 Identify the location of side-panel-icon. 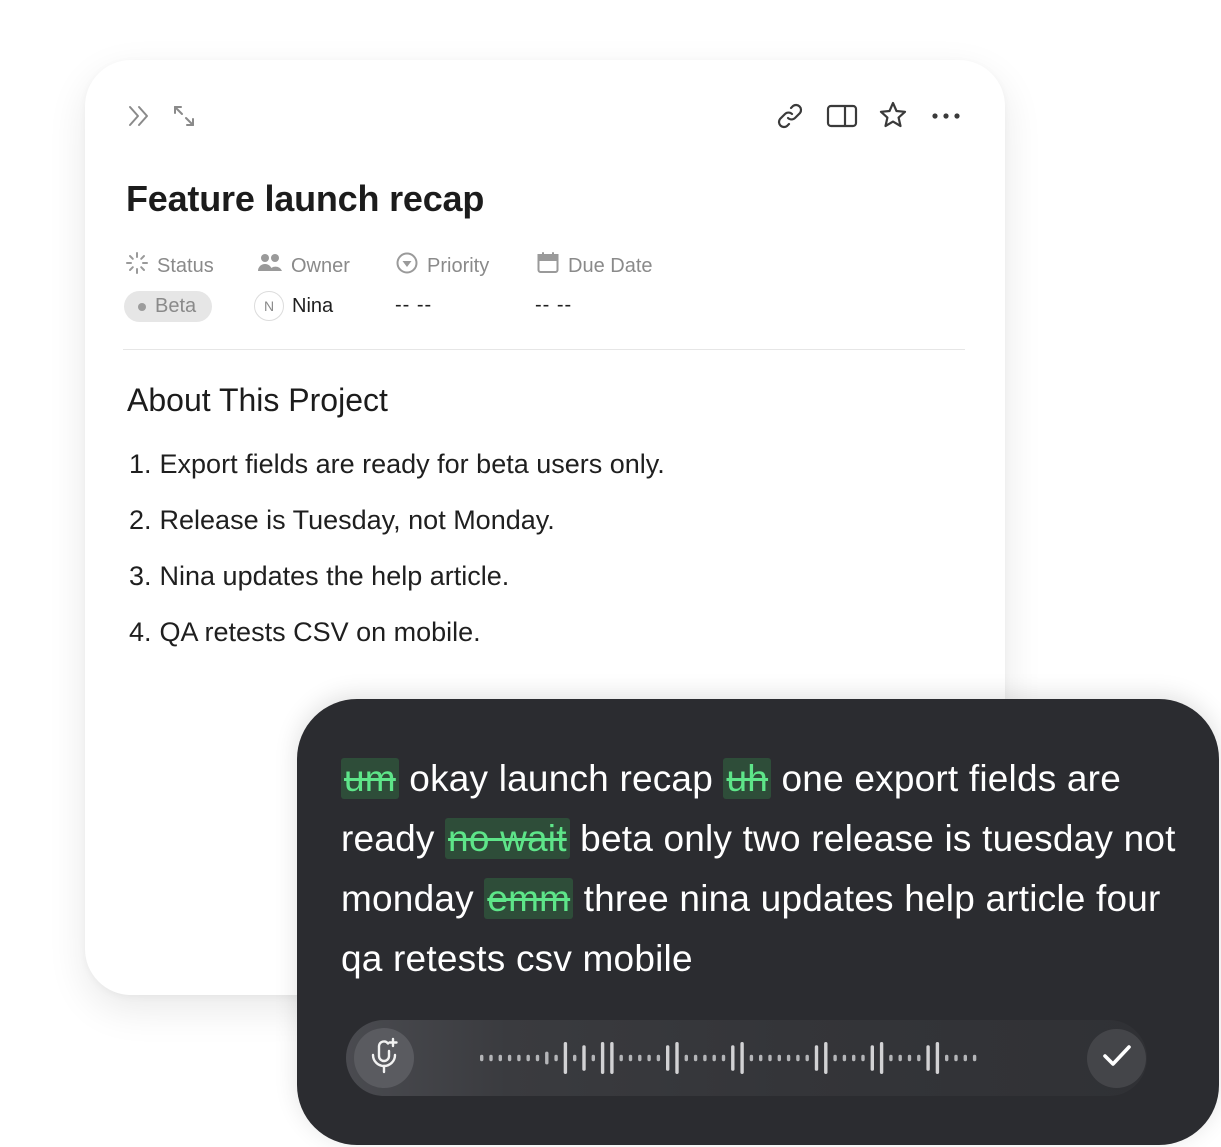
(842, 116).